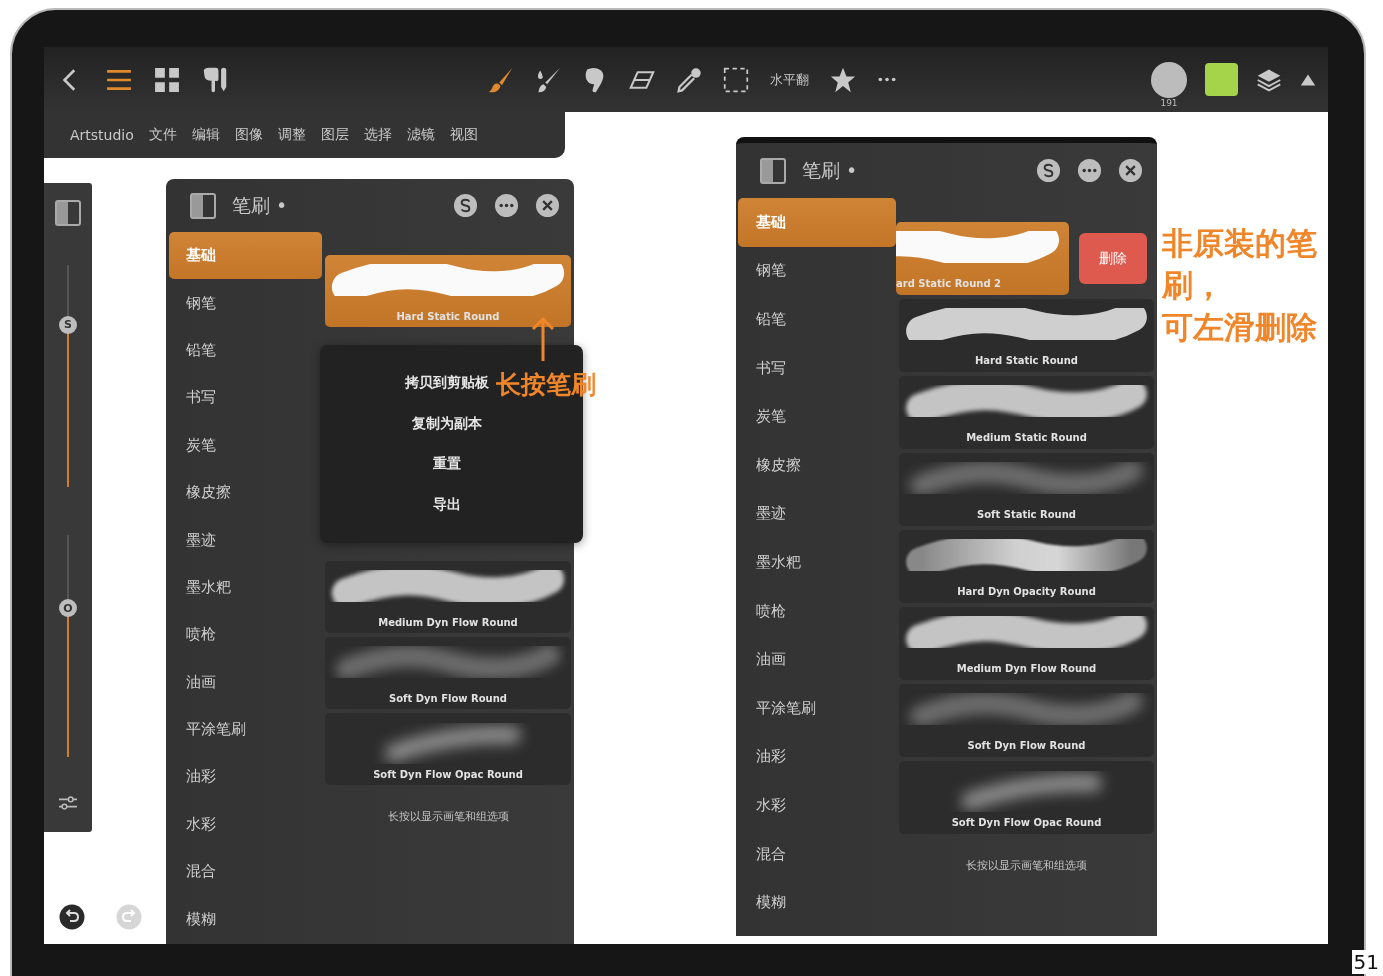  Describe the element at coordinates (843, 79) in the screenshot. I see `star-icon` at that location.